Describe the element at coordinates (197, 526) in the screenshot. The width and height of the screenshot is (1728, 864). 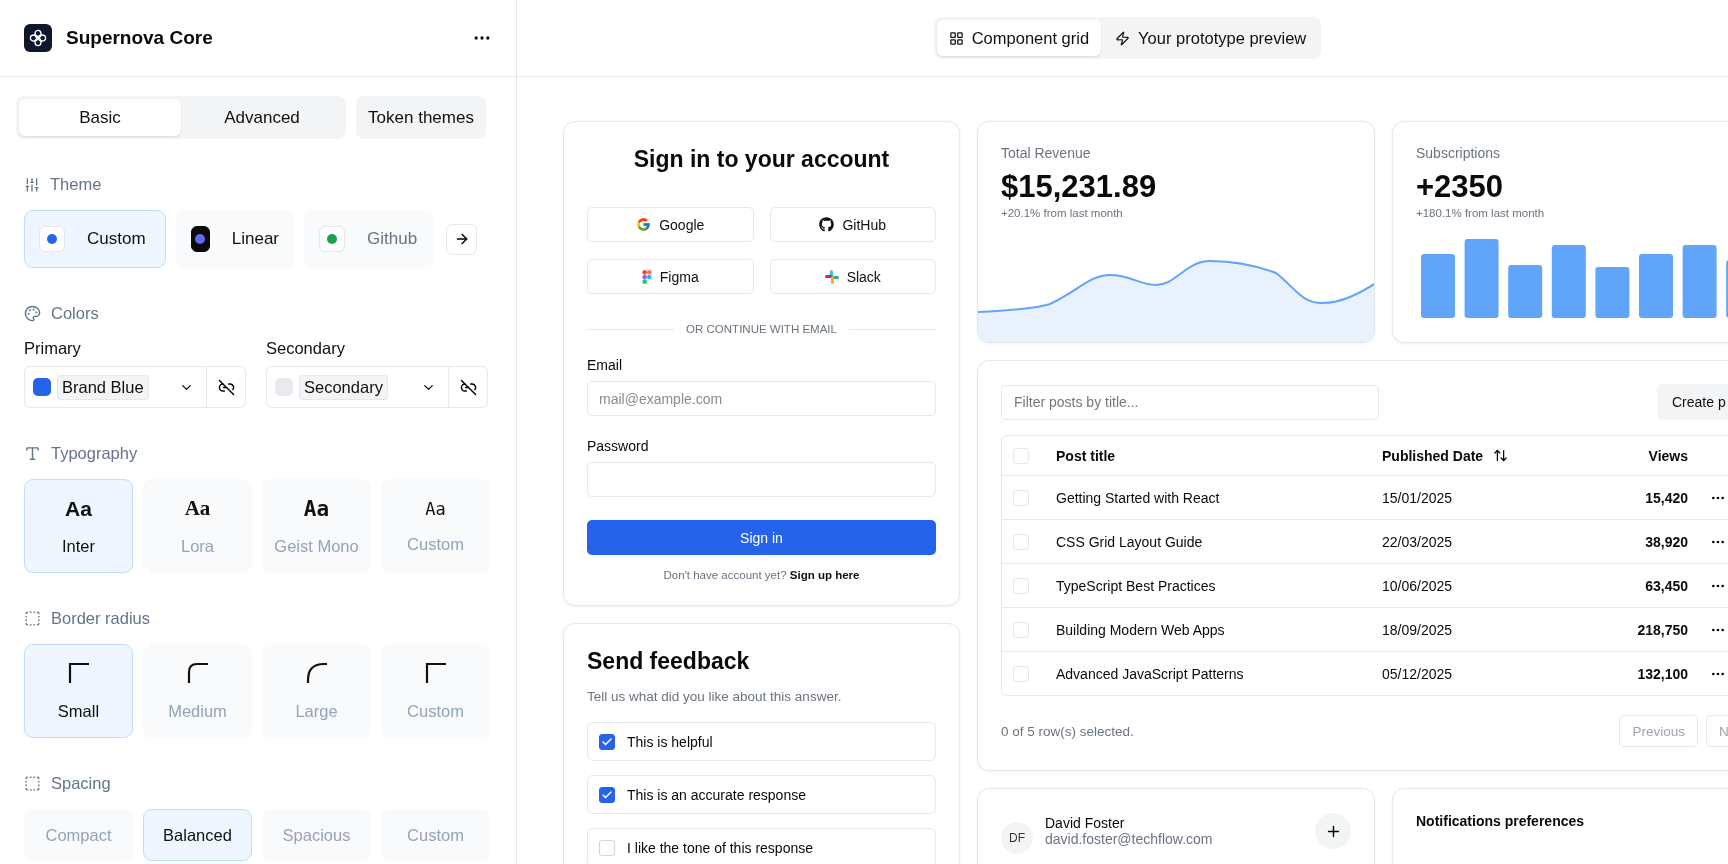
I see `font-option: Aa Lora` at that location.